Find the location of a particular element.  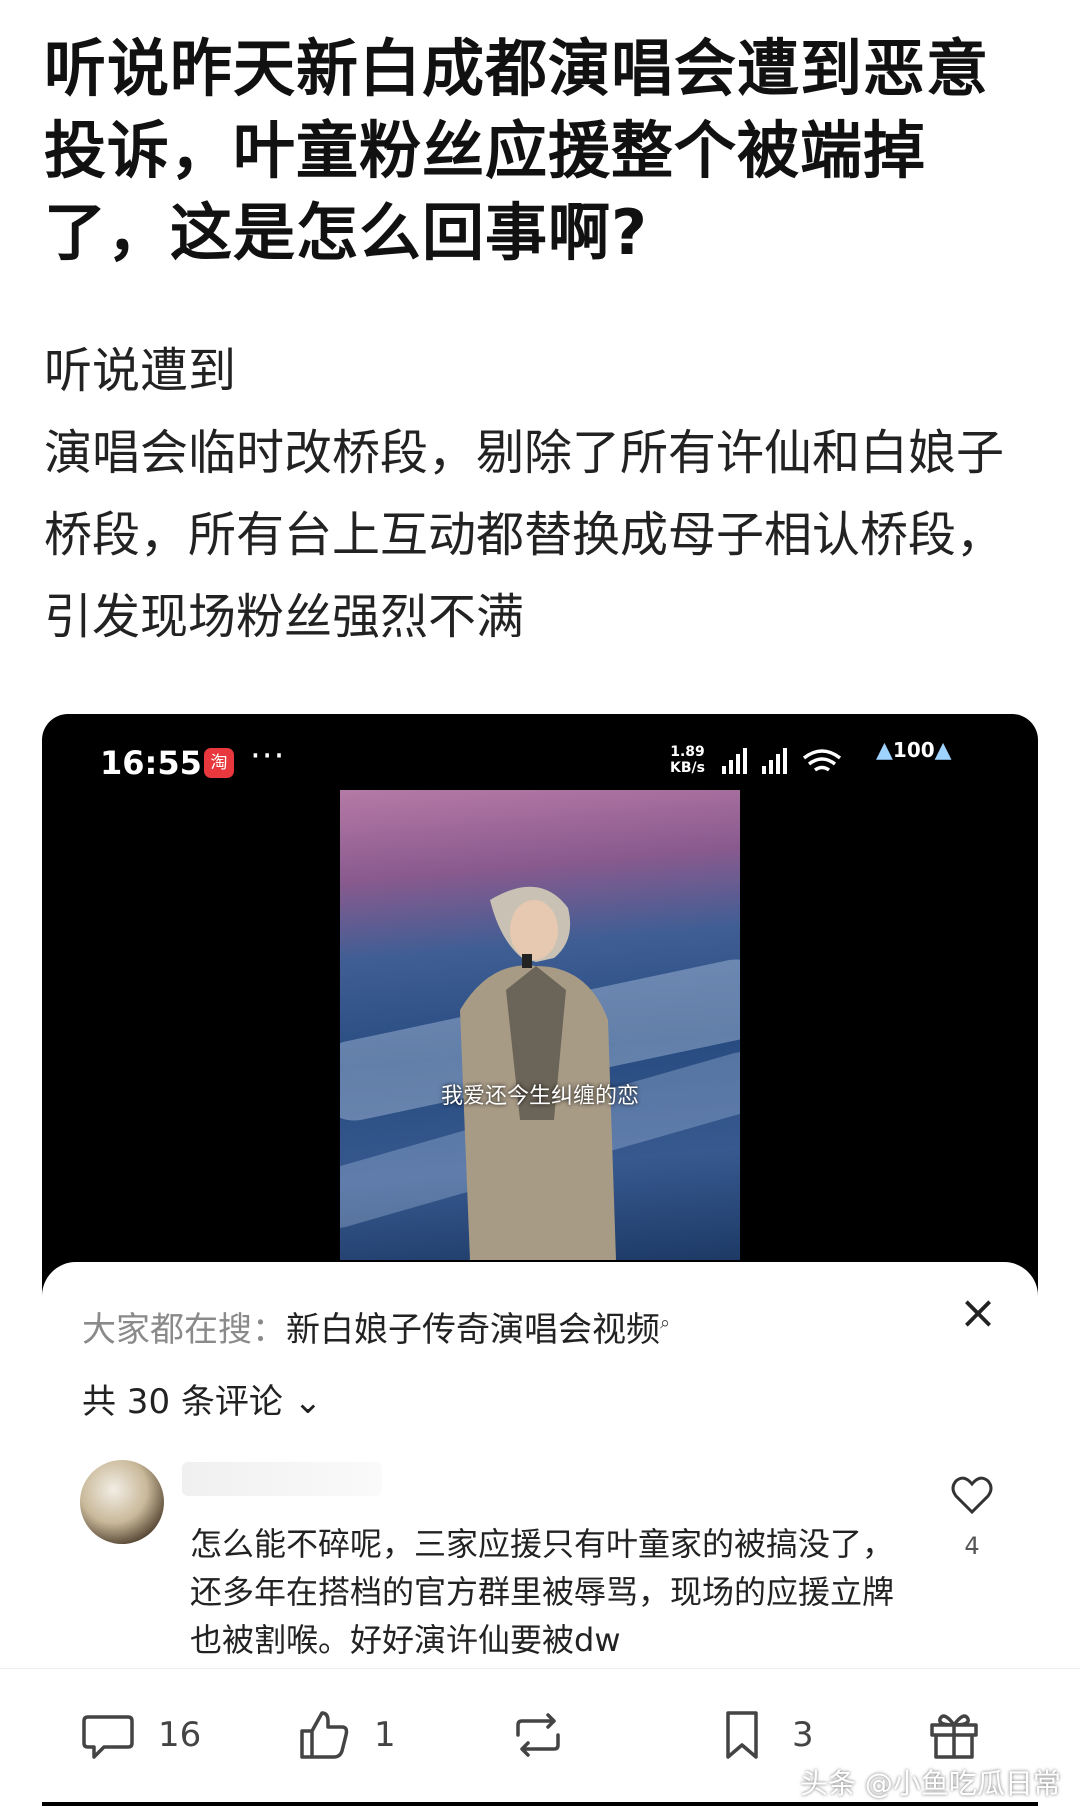

network-speed: 1.89 KB/s is located at coordinates (687, 760).